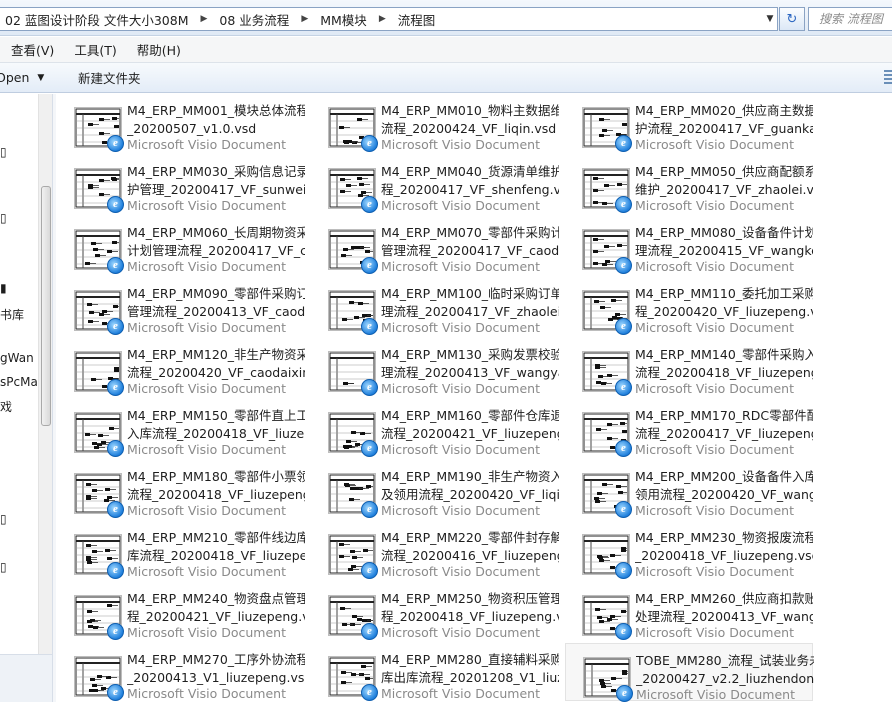 Image resolution: width=892 pixels, height=702 pixels. I want to click on refresh-button: ↻, so click(792, 19).